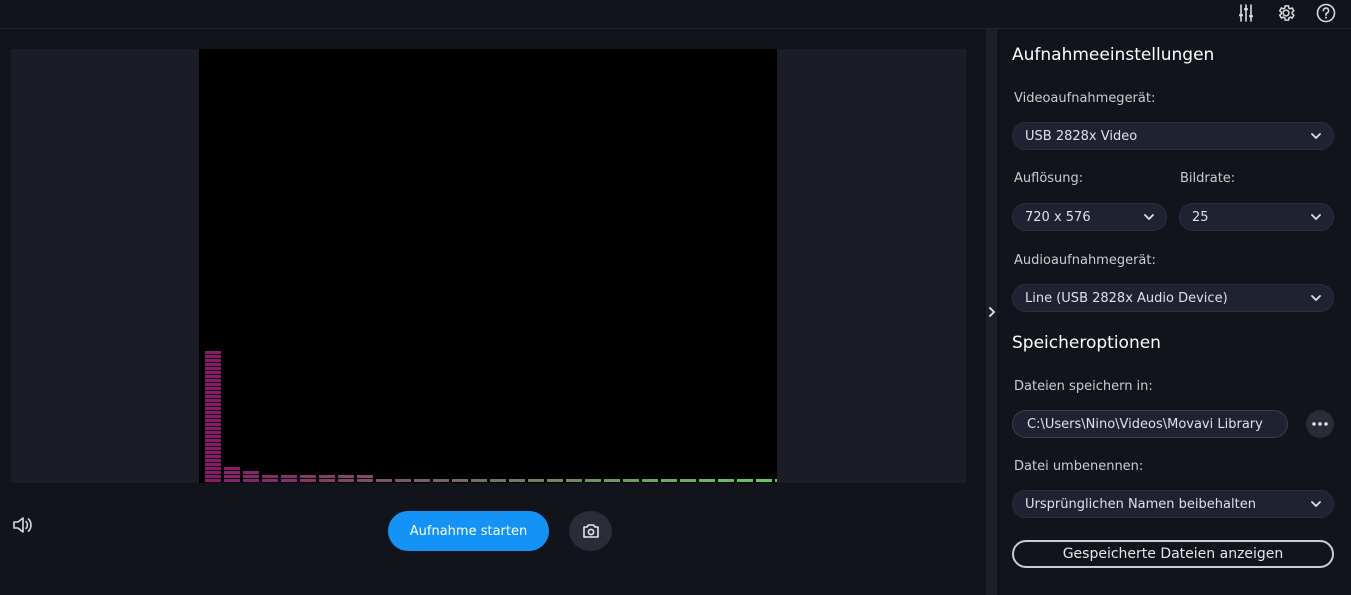  I want to click on video-device-select: USB 2828x Video, so click(1173, 136).